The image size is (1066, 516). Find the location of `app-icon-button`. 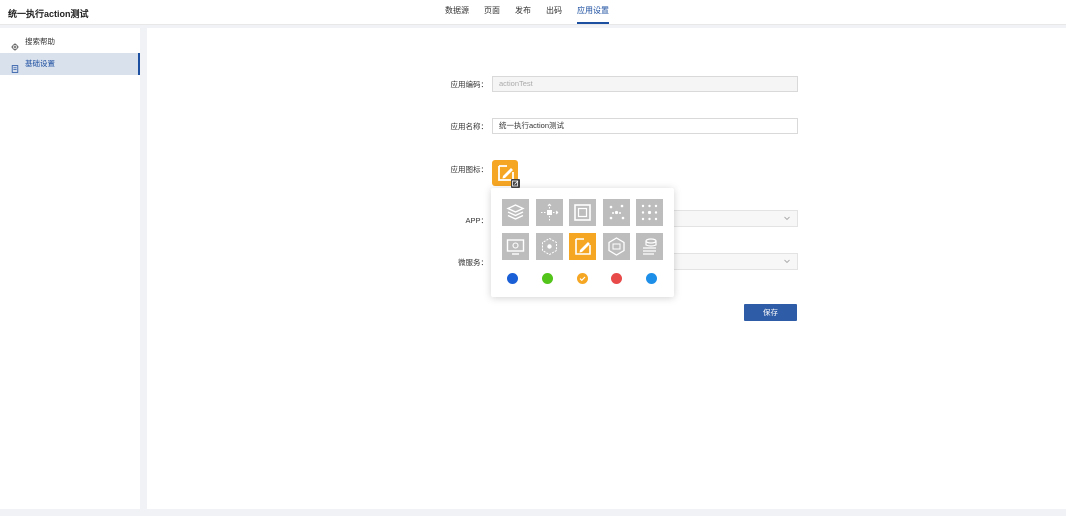

app-icon-button is located at coordinates (506, 174).